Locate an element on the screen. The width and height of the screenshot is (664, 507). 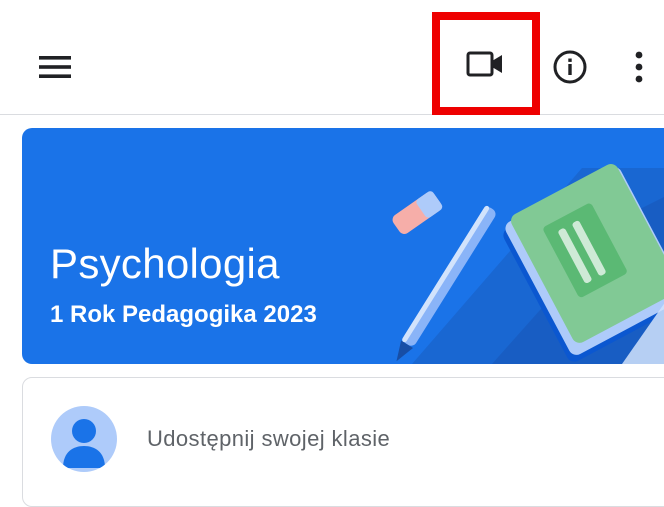
user-avatar is located at coordinates (84, 439).